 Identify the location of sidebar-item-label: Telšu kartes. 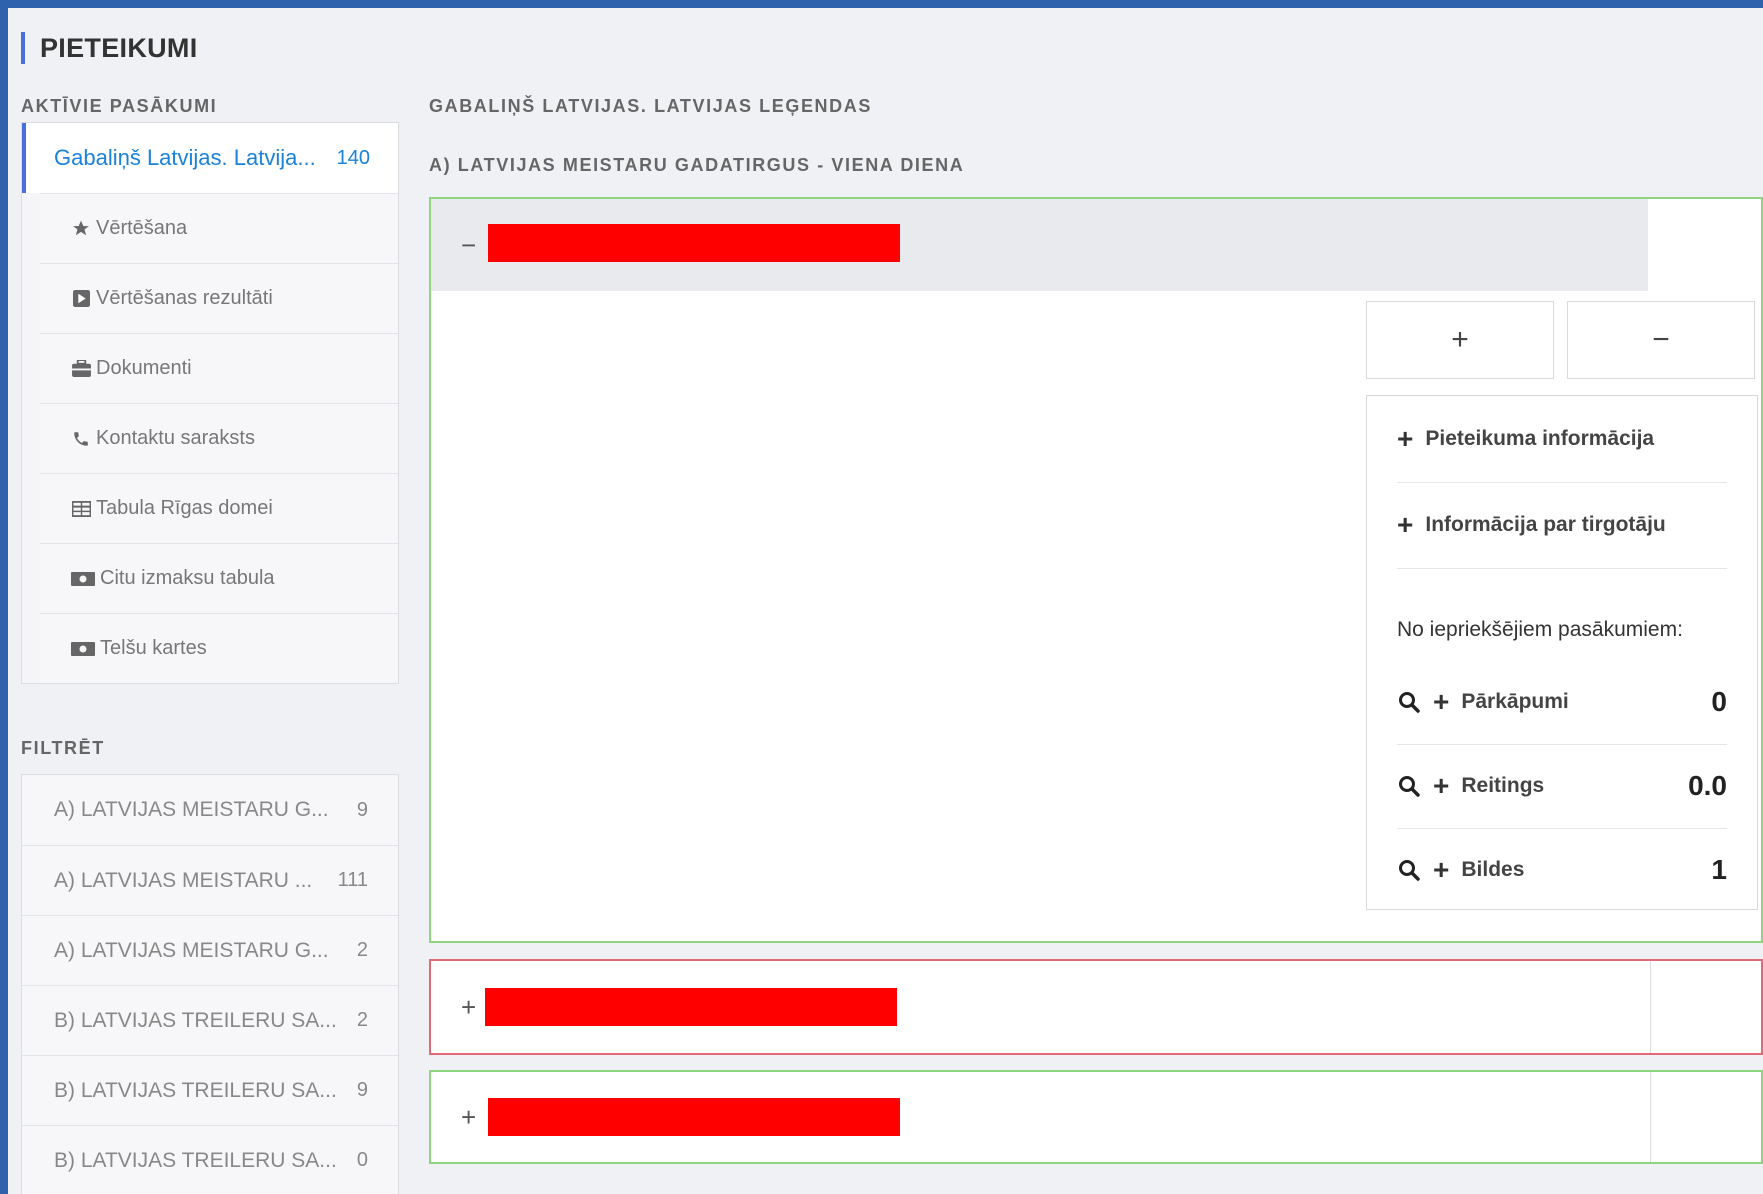
(153, 648).